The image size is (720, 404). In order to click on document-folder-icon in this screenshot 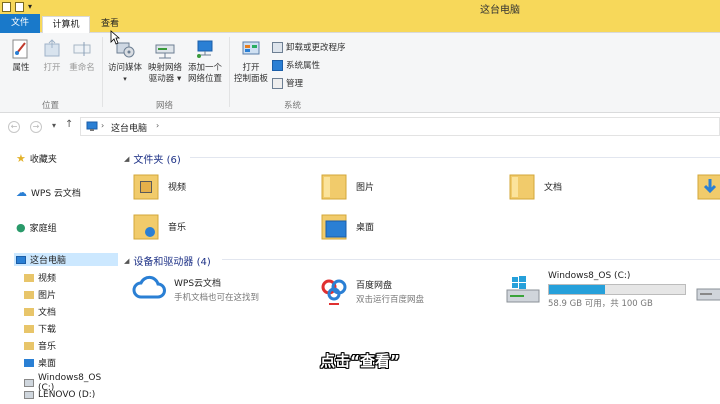, I will do `click(522, 187)`.